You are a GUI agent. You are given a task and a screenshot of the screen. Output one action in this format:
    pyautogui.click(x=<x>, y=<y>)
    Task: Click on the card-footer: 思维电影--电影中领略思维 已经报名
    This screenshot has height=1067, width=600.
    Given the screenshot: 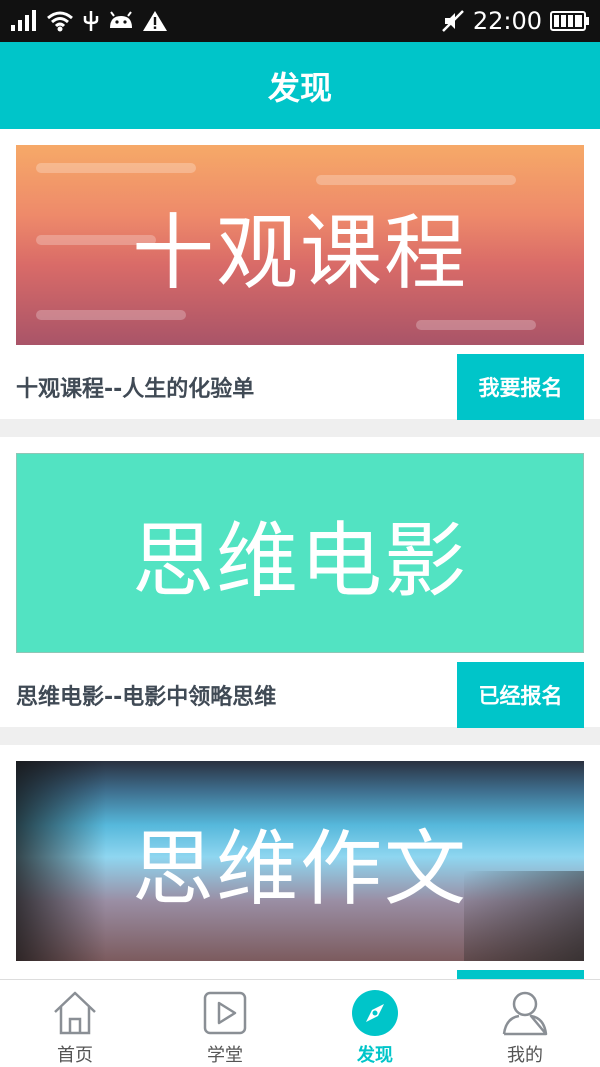 What is the action you would take?
    pyautogui.click(x=300, y=695)
    